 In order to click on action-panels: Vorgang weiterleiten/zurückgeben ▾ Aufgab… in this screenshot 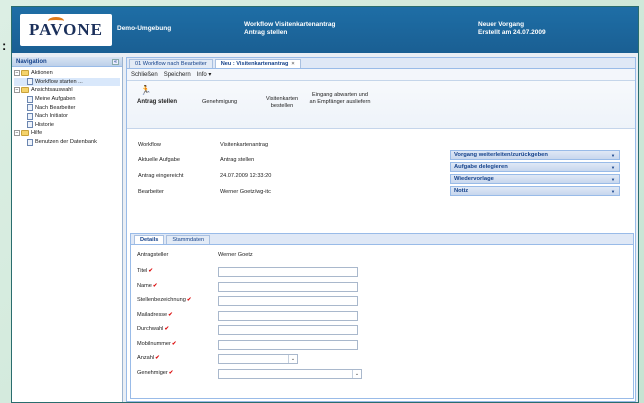, I will do `click(535, 174)`.